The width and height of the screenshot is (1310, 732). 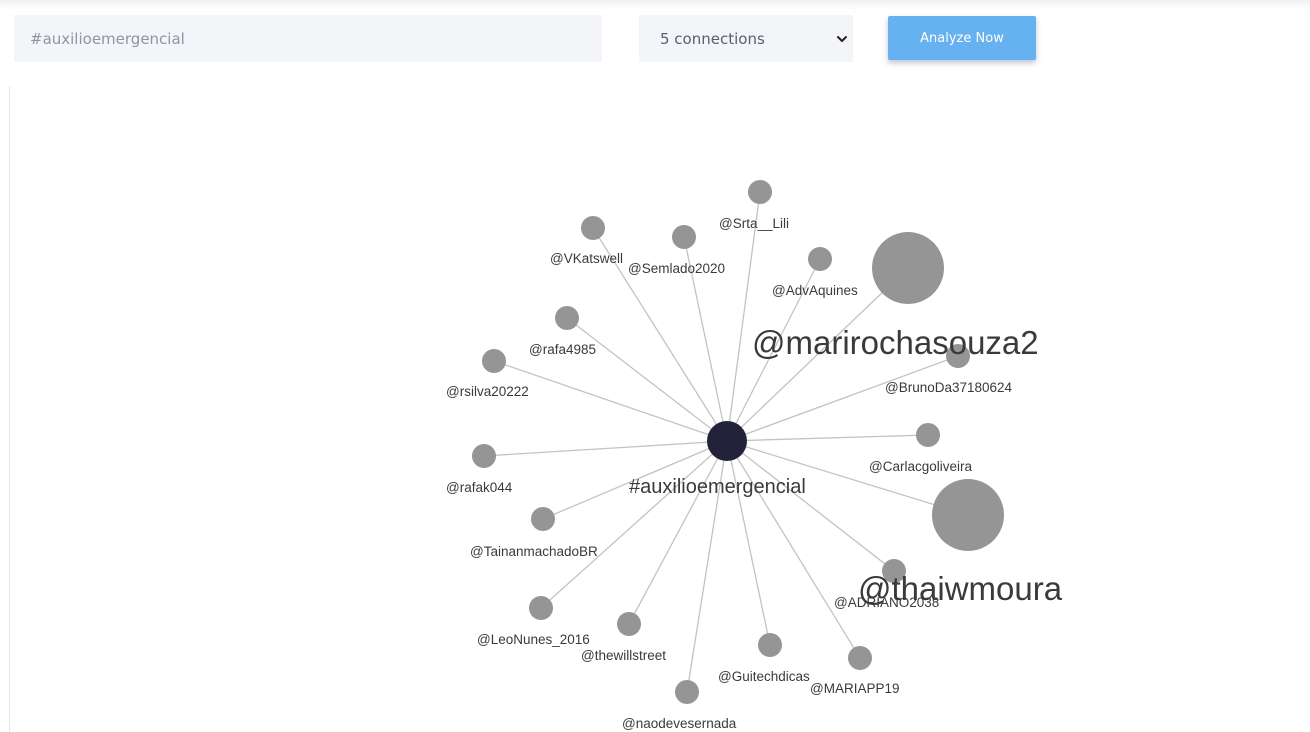 I want to click on label-brunoda37180624: @BrunoDa37180624, so click(x=949, y=387).